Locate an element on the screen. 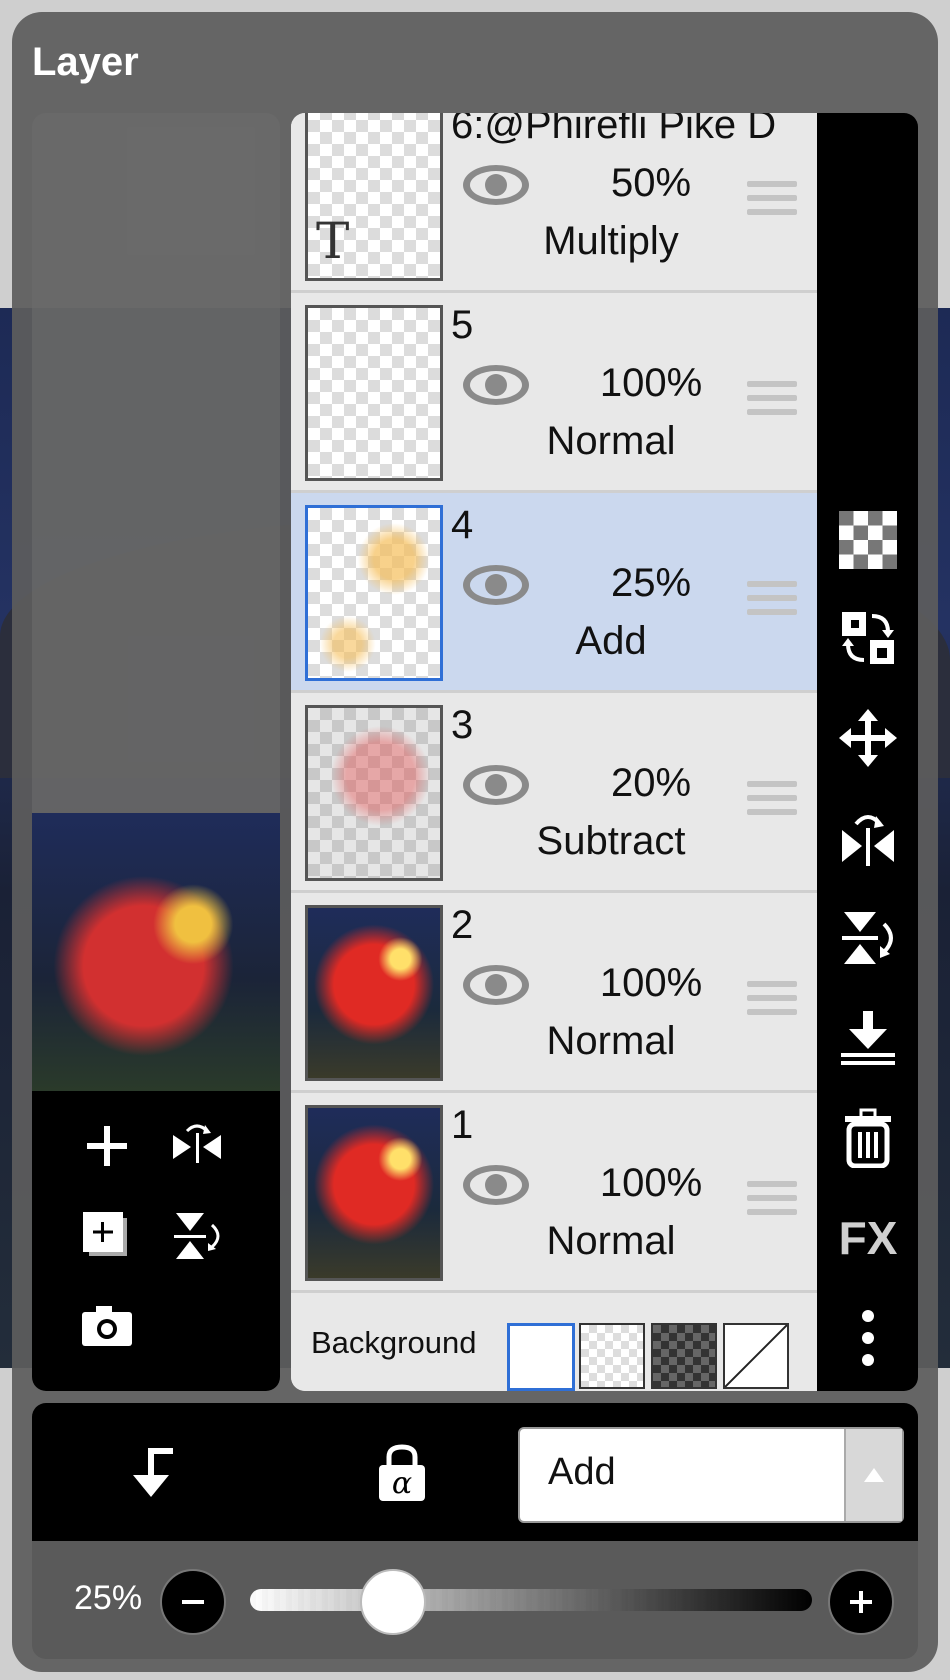 The image size is (950, 1680). opacity-slider-track is located at coordinates (531, 1600).